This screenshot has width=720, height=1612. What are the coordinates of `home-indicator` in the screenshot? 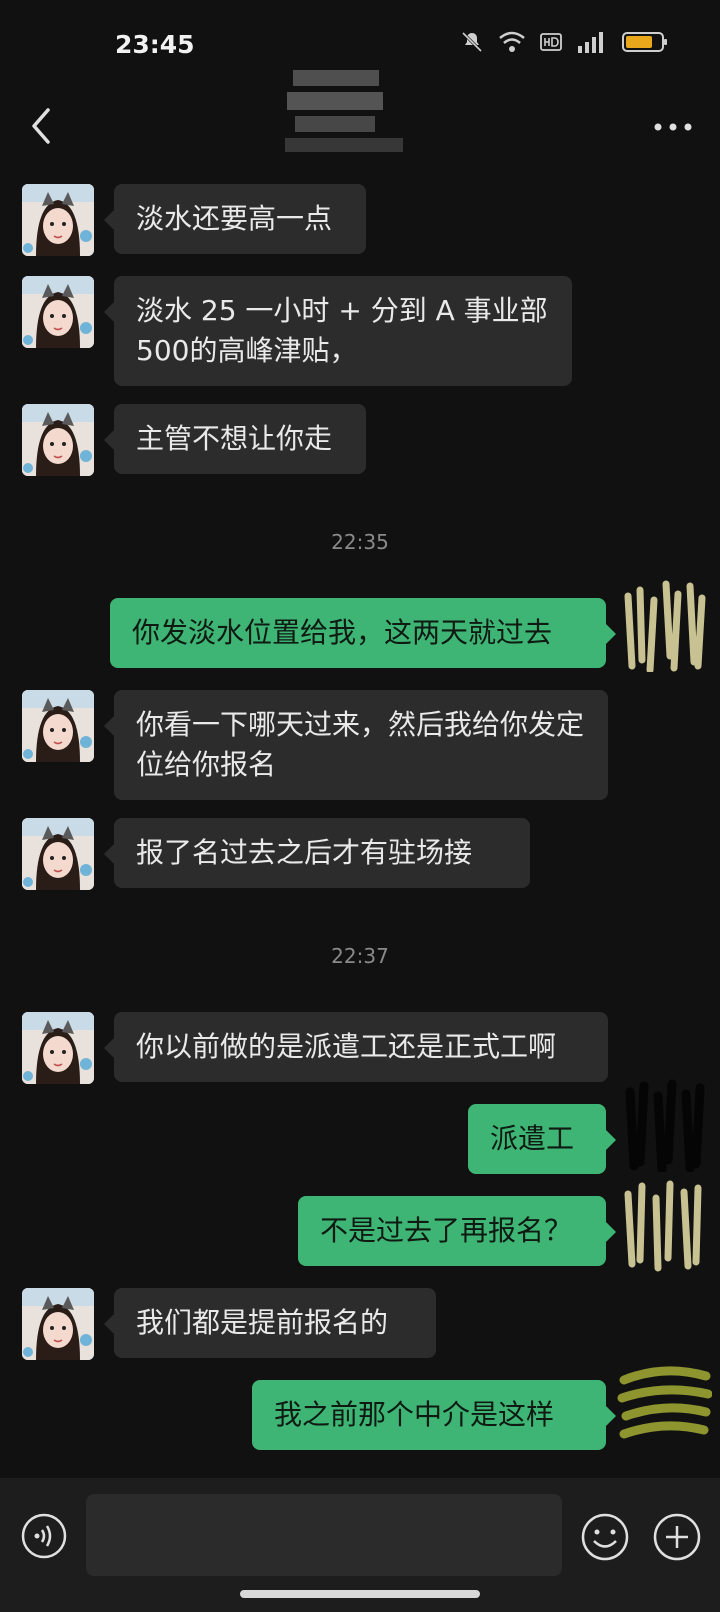 It's located at (360, 1594).